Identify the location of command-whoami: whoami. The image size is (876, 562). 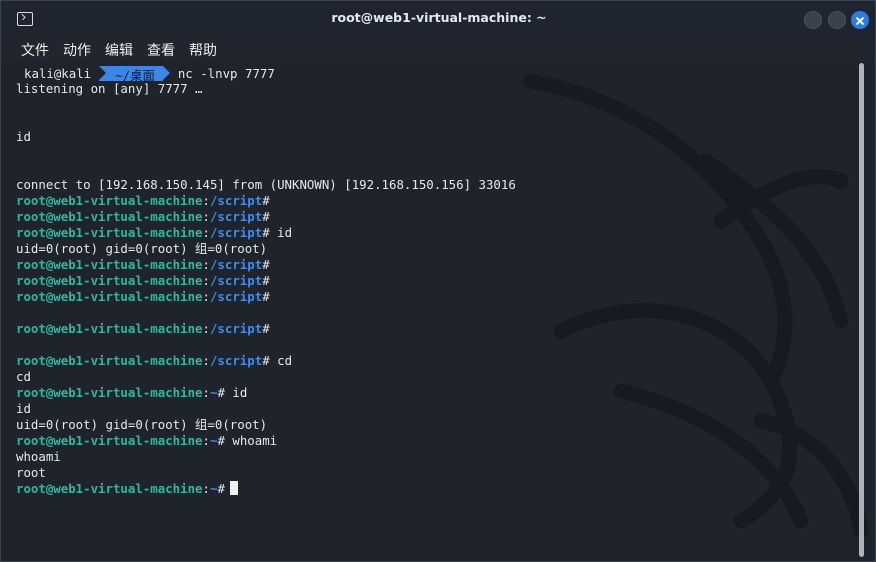
(251, 440).